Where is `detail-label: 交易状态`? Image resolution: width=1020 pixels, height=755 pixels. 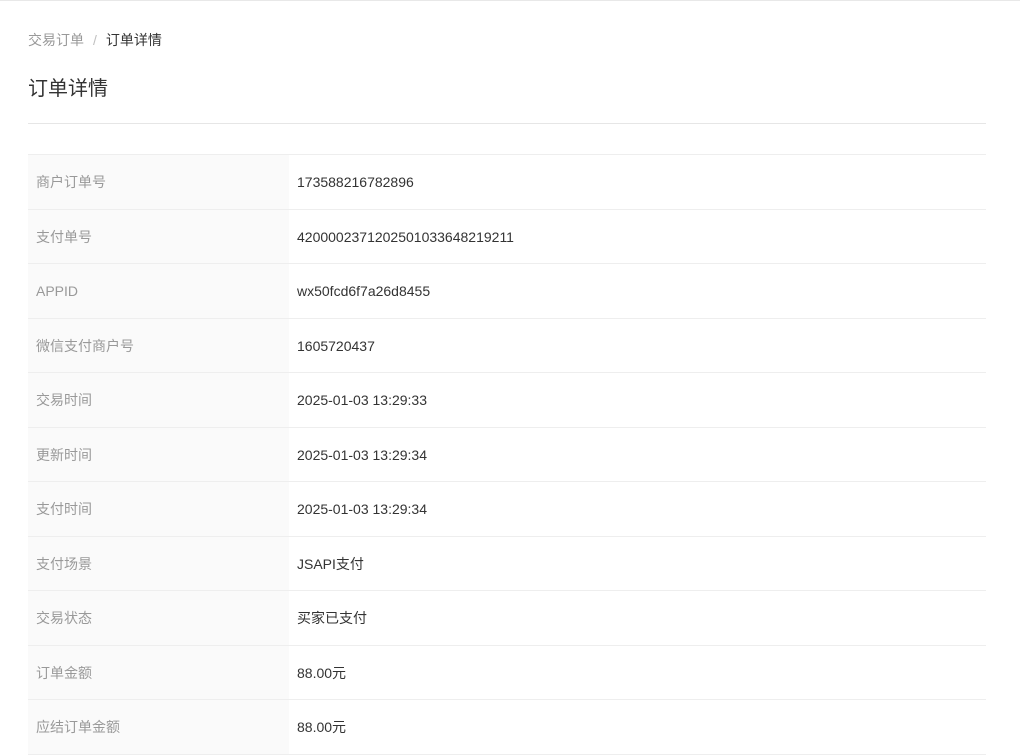
detail-label: 交易状态 is located at coordinates (158, 618).